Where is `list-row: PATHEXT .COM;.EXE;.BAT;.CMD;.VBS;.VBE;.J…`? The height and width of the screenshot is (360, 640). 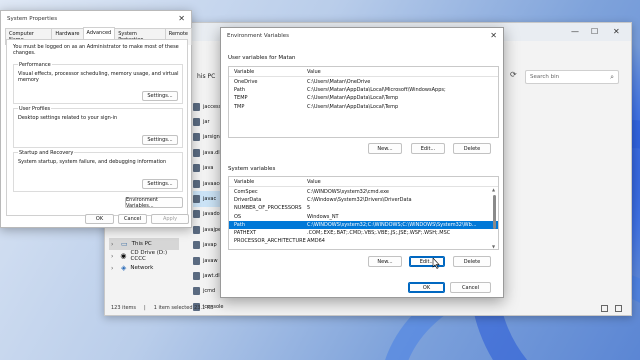 list-row: PATHEXT .COM;.EXE;.BAT;.CMD;.VBS;.VBE;.J… is located at coordinates (363, 233).